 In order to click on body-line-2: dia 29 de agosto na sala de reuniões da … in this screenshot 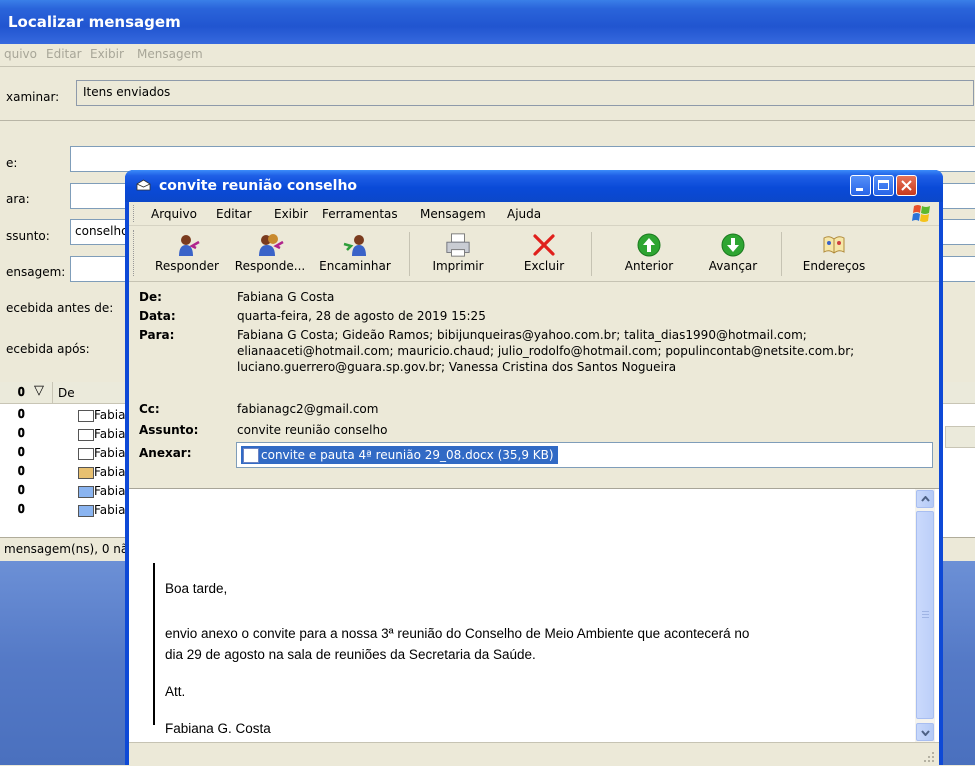, I will do `click(350, 654)`.